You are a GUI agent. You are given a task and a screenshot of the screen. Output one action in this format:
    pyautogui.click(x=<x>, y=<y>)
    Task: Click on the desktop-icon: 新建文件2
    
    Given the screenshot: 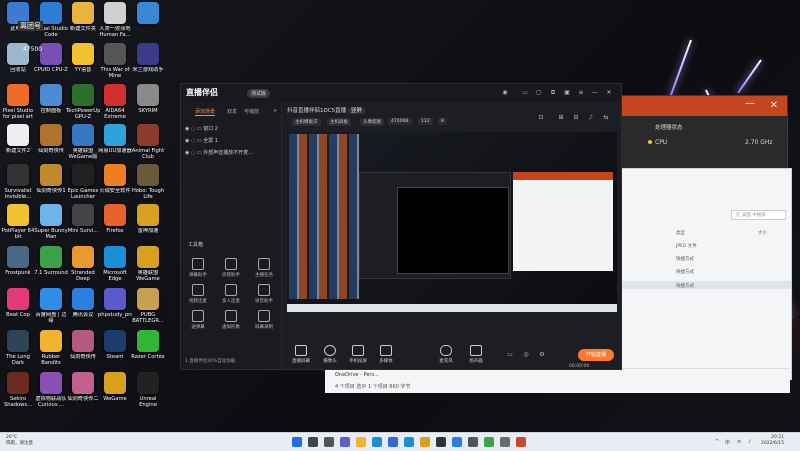 What is the action you would take?
    pyautogui.click(x=18, y=142)
    